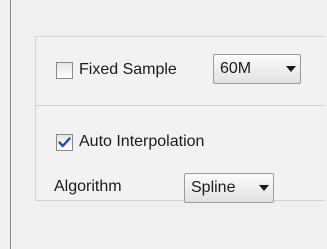  I want to click on fixed-sample-row: Fixed Sample, so click(116, 70).